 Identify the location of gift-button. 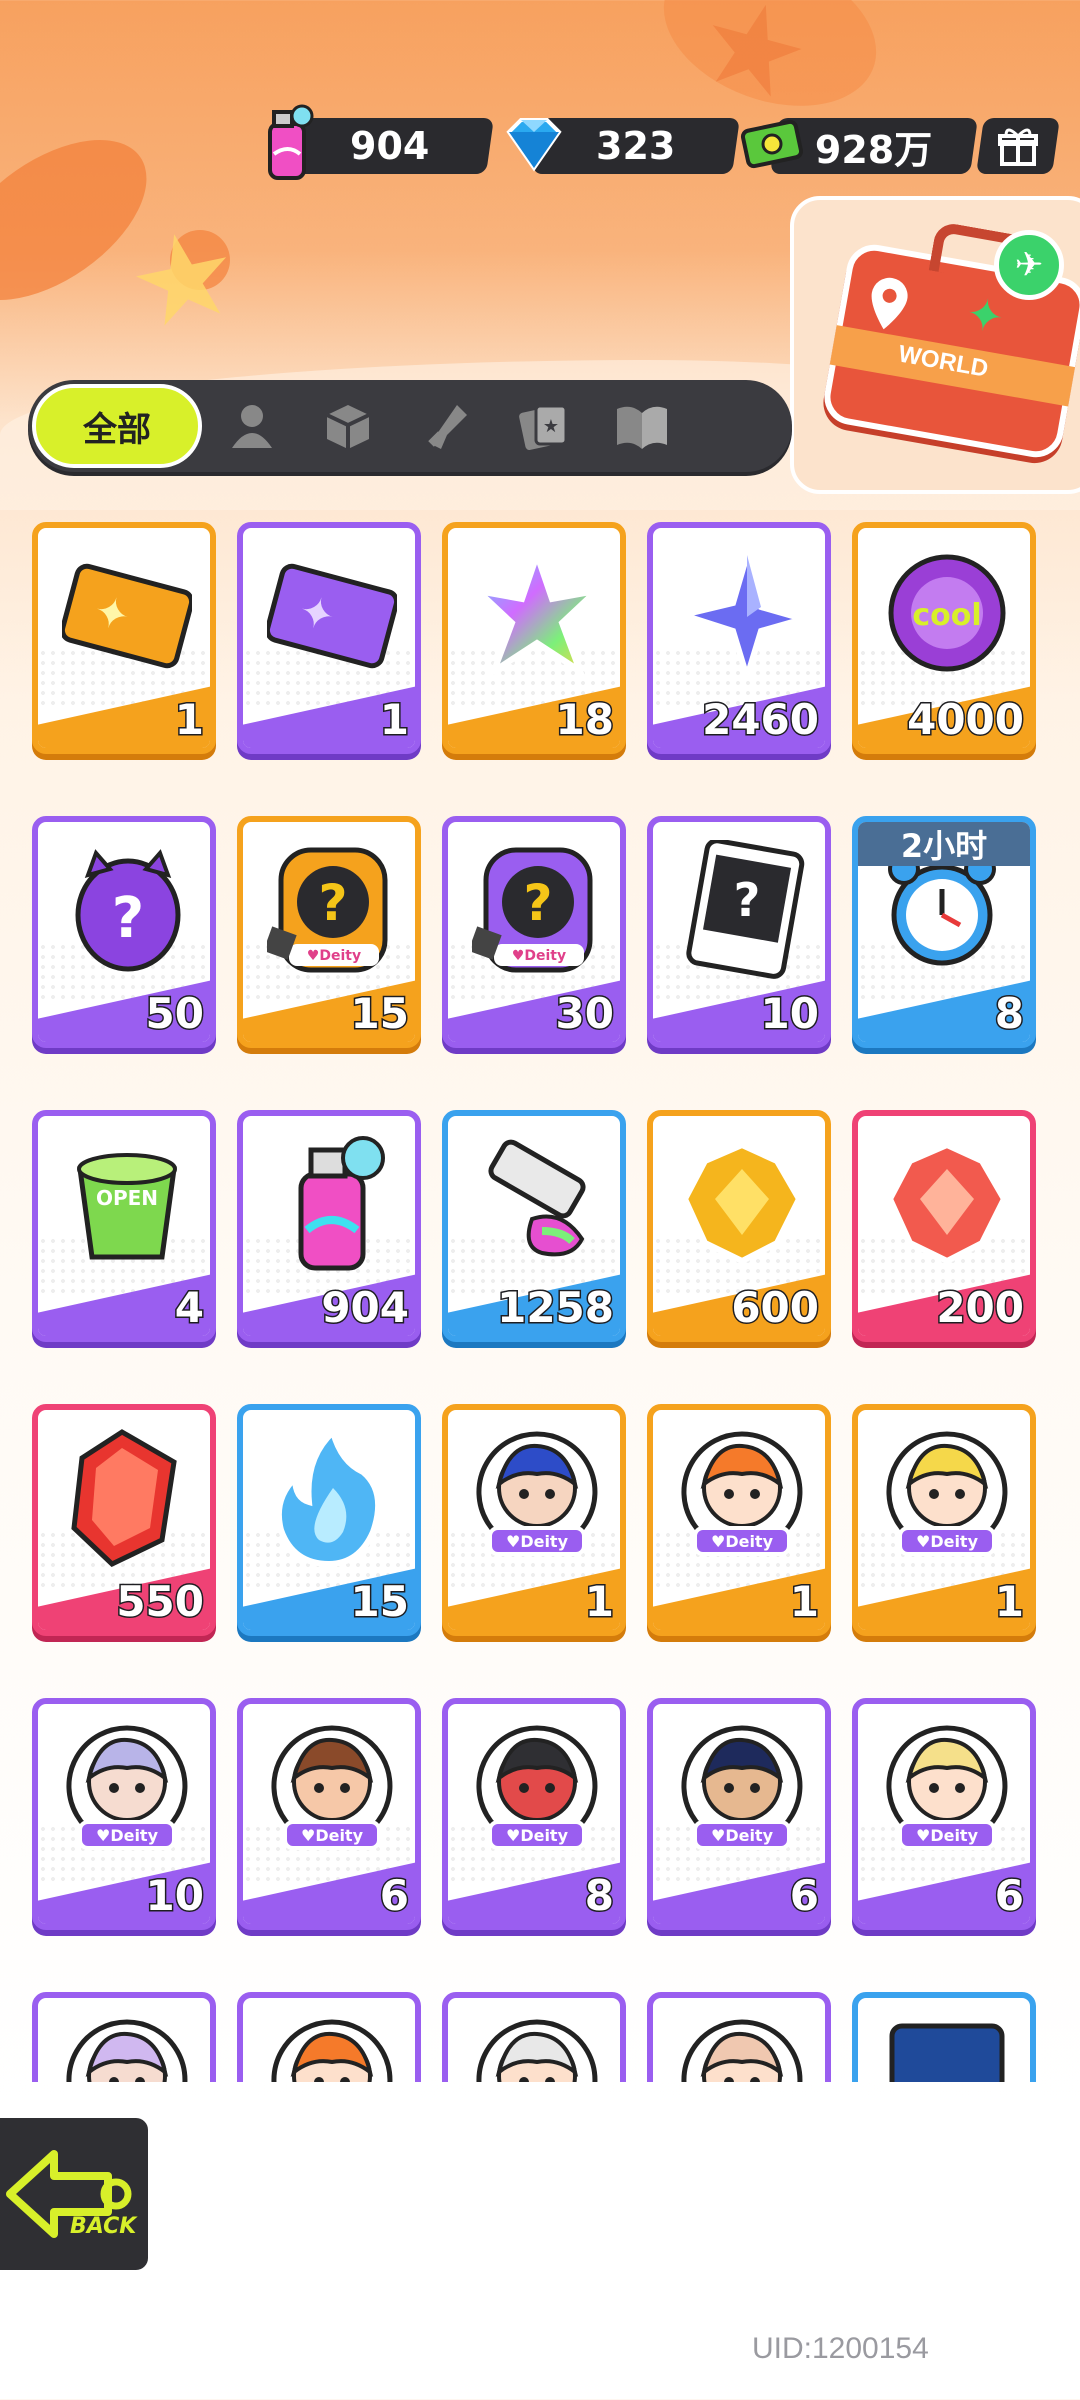
(1018, 146).